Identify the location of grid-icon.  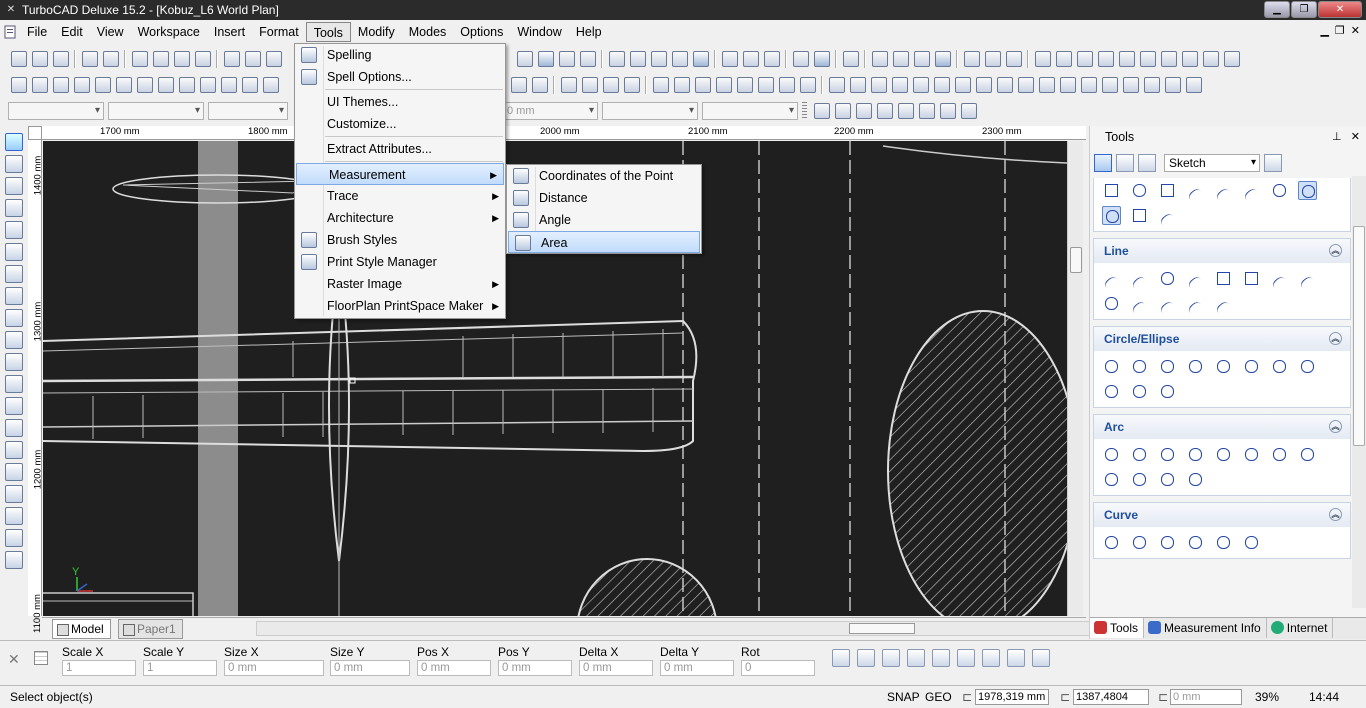
(524, 59).